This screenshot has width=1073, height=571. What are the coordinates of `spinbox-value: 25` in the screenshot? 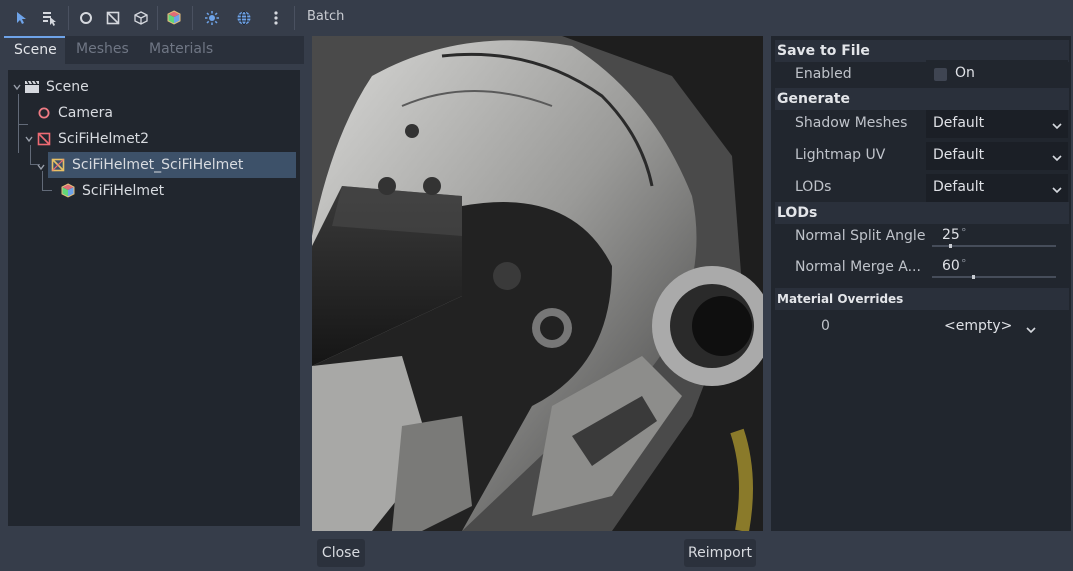 It's located at (951, 235).